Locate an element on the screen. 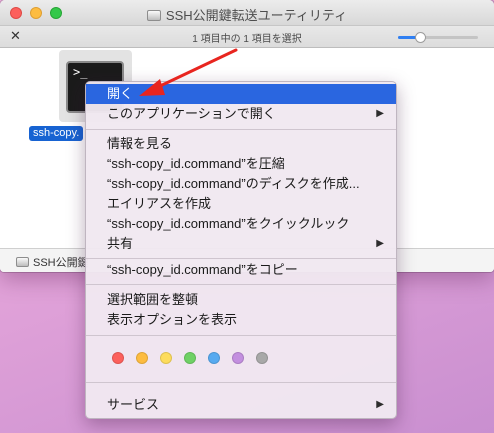 This screenshot has width=494, height=433. annotation-arrow is located at coordinates (188, 72).